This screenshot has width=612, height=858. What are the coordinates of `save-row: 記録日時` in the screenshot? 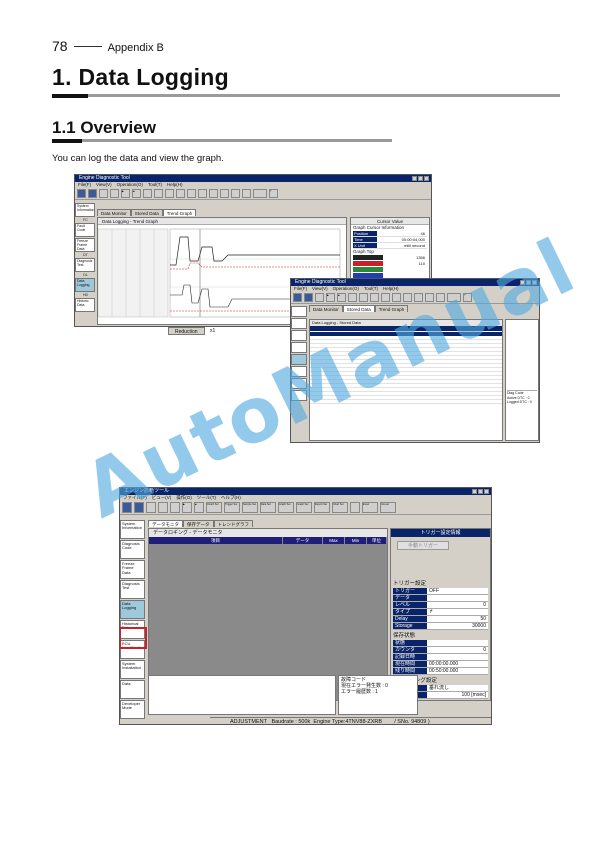 It's located at (440, 657).